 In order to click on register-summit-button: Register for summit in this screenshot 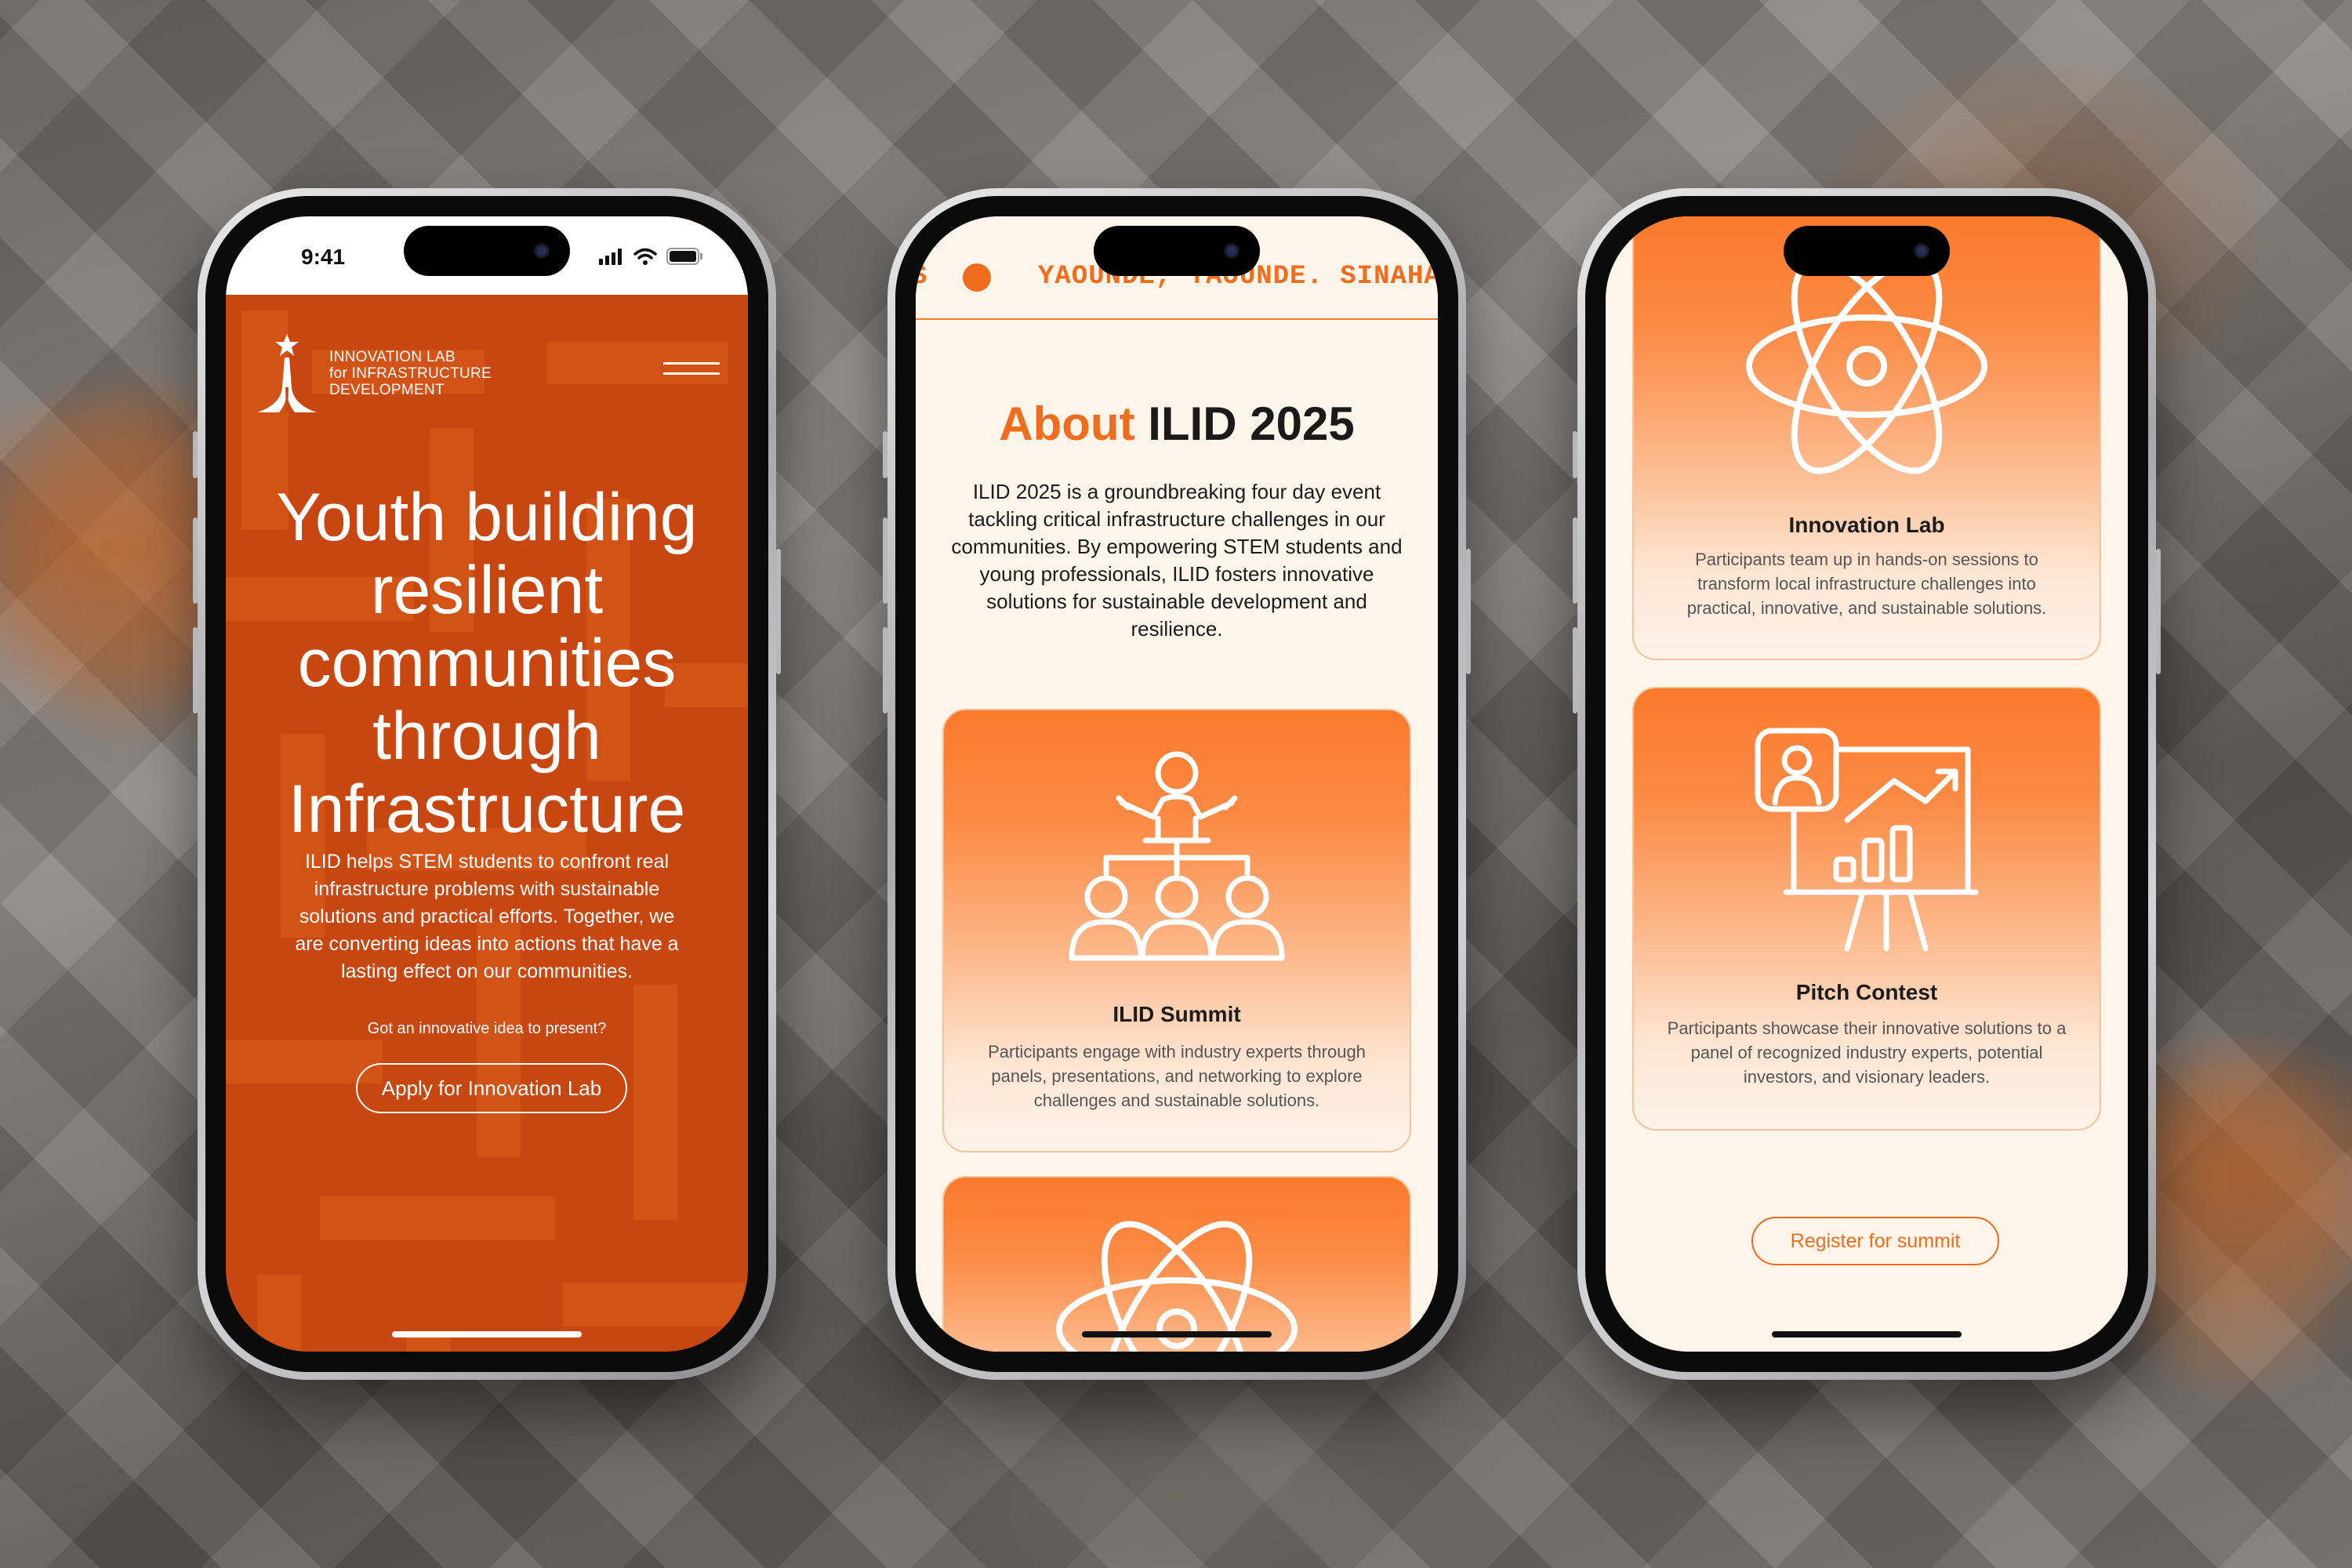, I will do `click(1875, 1241)`.